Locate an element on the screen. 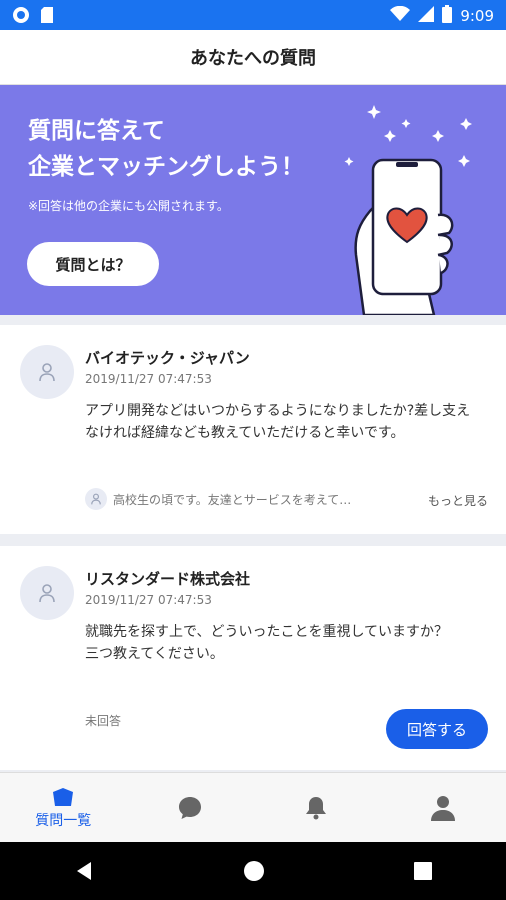 This screenshot has height=900, width=506. answer-button: 回答する is located at coordinates (437, 729).